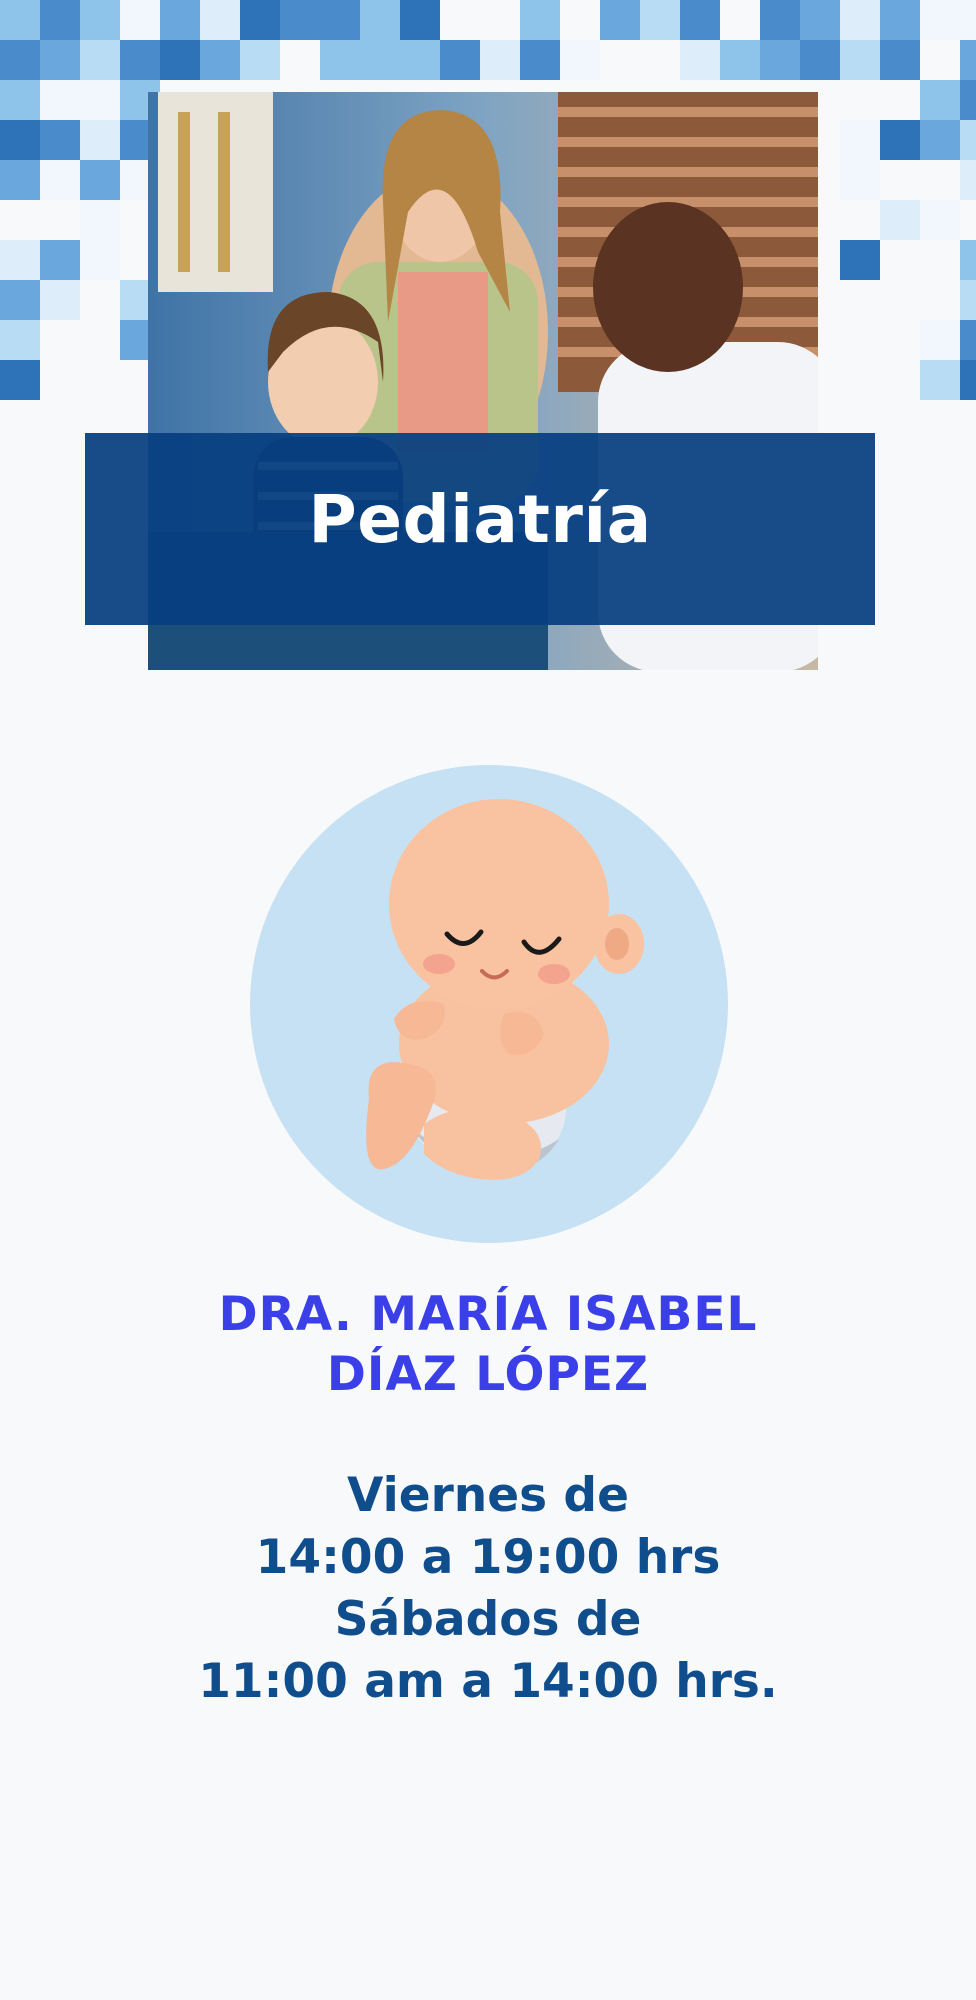 This screenshot has width=976, height=2000. Describe the element at coordinates (488, 1374) in the screenshot. I see `doctor-name-line-2: DÍAZ LÓPEZ` at that location.